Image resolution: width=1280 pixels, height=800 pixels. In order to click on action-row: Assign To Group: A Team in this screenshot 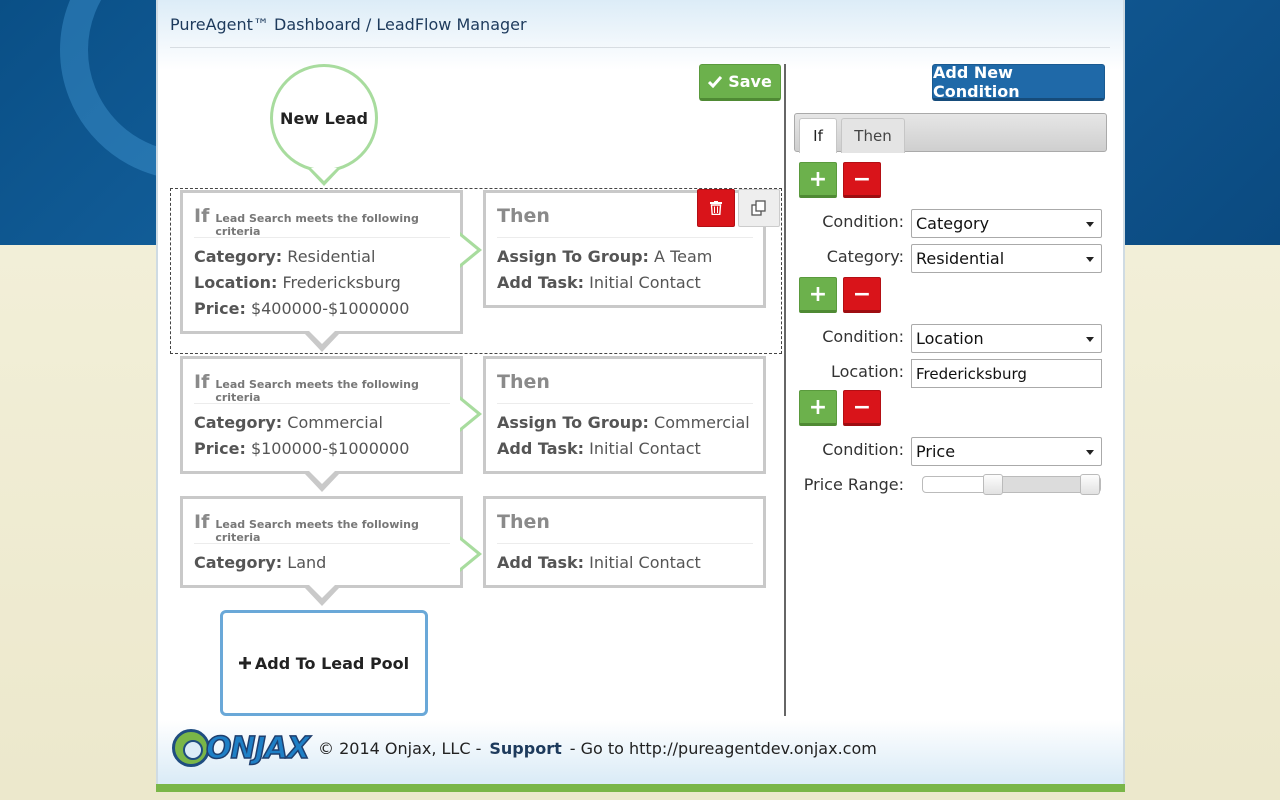, I will do `click(625, 257)`.